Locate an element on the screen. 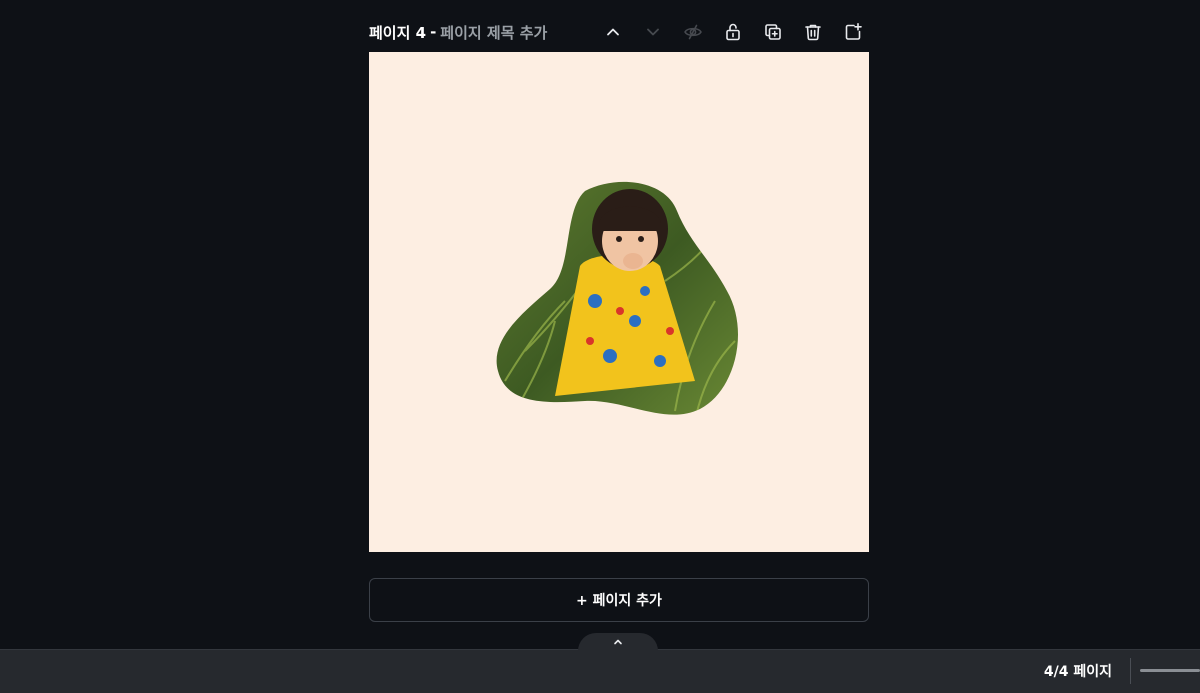  bottom-bar is located at coordinates (600, 671).